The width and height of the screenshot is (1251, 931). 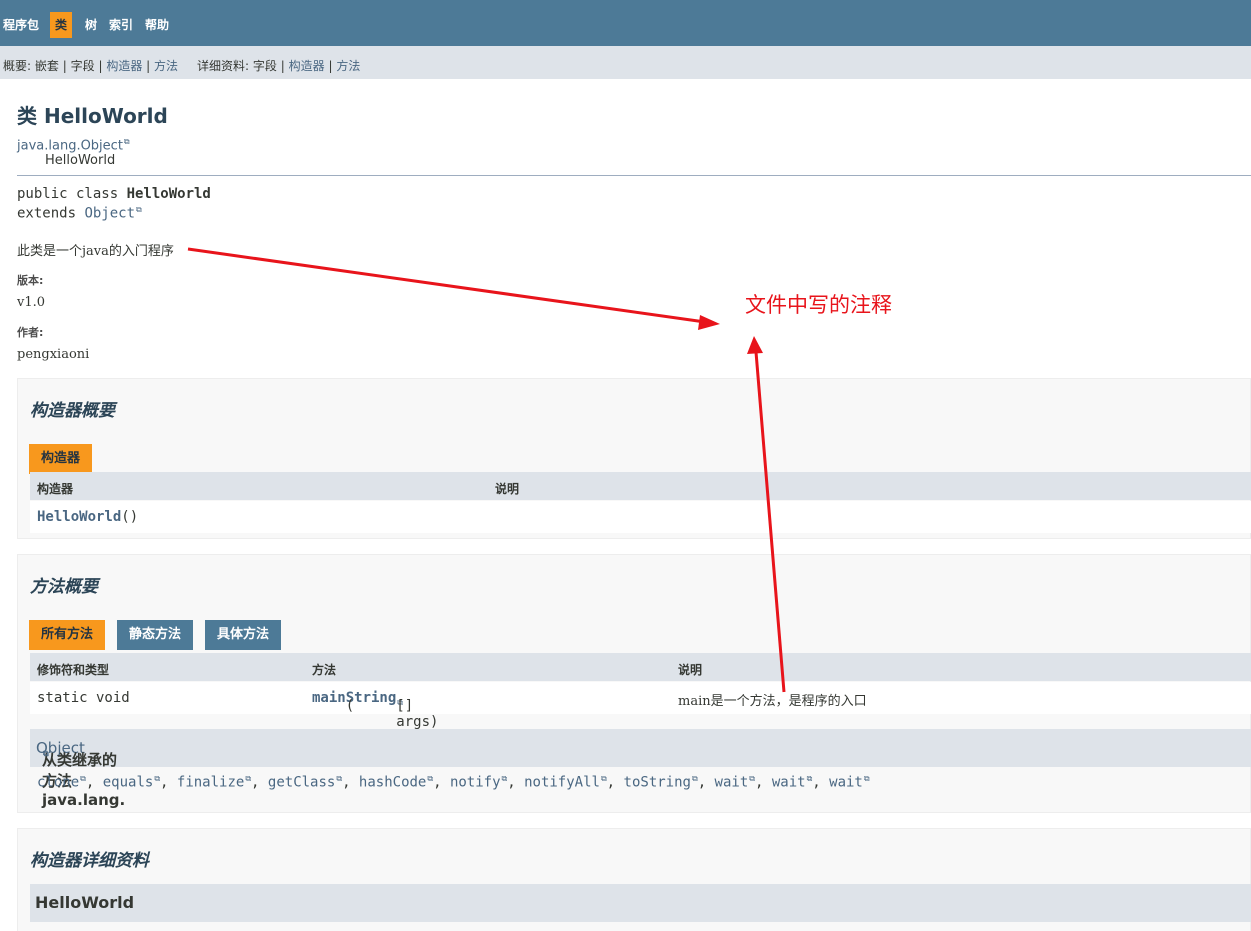 What do you see at coordinates (818, 305) in the screenshot?
I see `annotation-label: 文件中写的注释` at bounding box center [818, 305].